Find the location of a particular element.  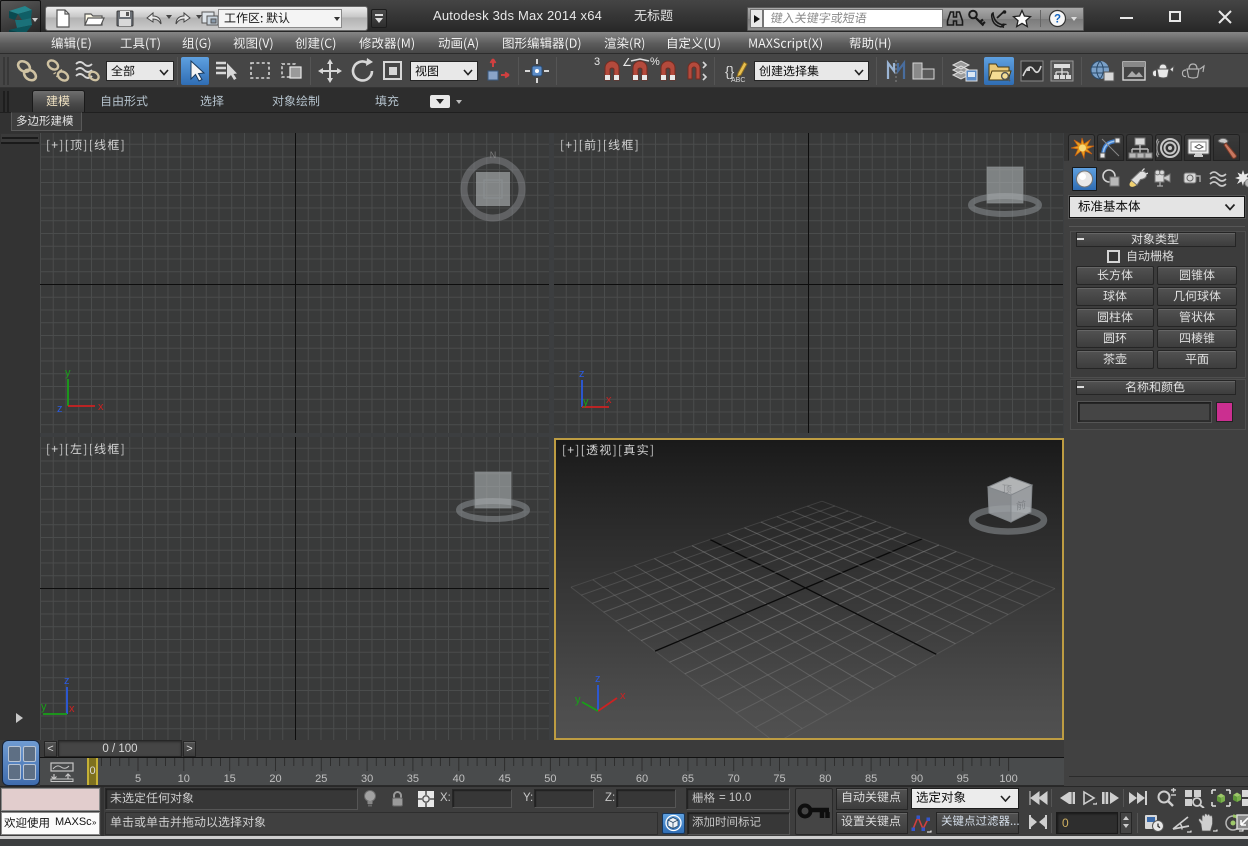

svg-text: 30 is located at coordinates (367, 779).